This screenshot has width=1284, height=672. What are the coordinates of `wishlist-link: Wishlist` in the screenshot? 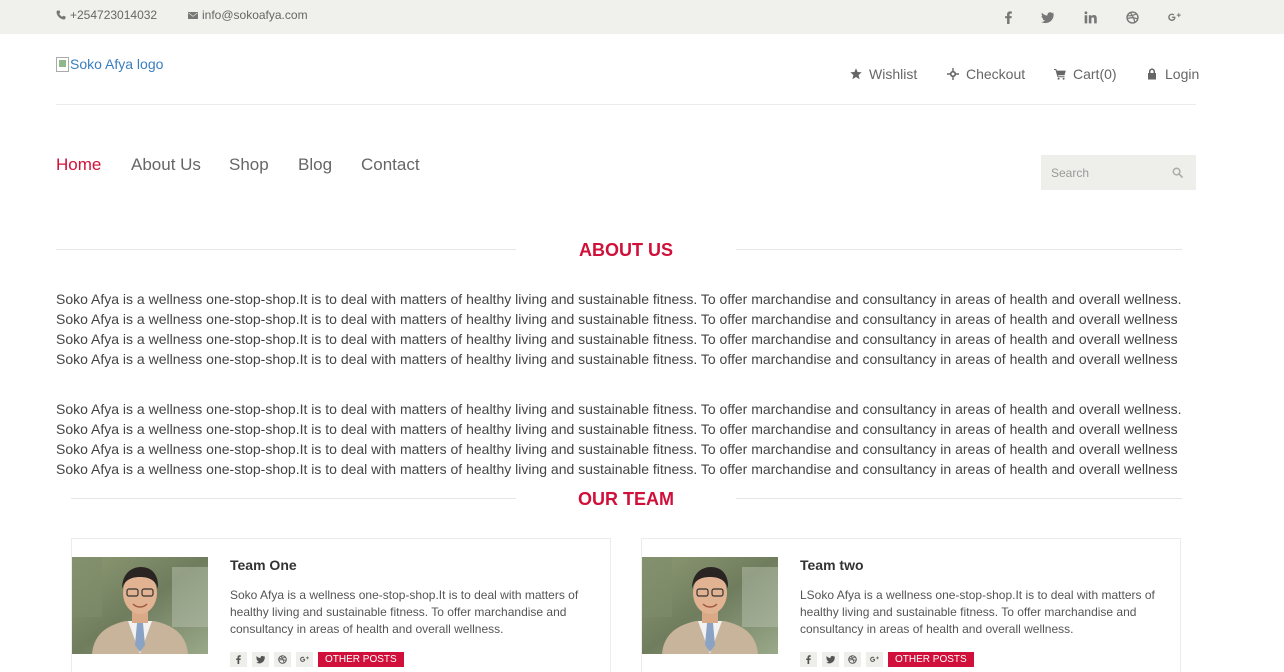 It's located at (883, 74).